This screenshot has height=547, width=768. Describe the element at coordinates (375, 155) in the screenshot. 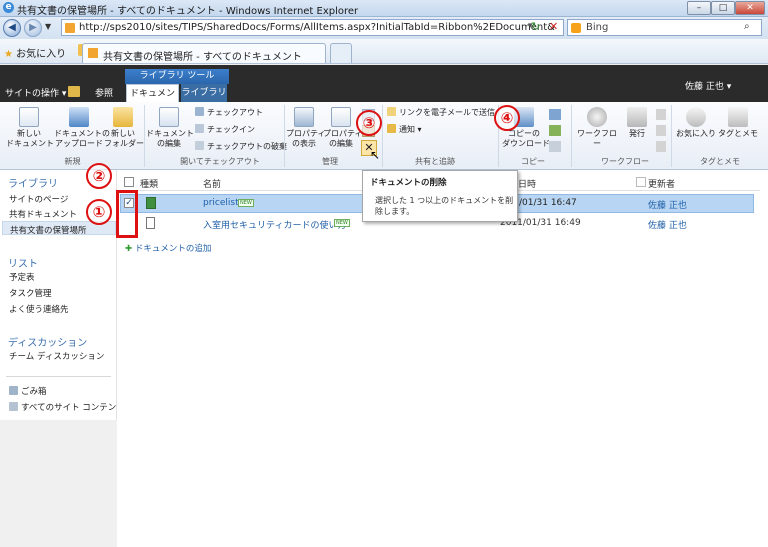

I see `mouse-cursor-icon: ↖` at that location.